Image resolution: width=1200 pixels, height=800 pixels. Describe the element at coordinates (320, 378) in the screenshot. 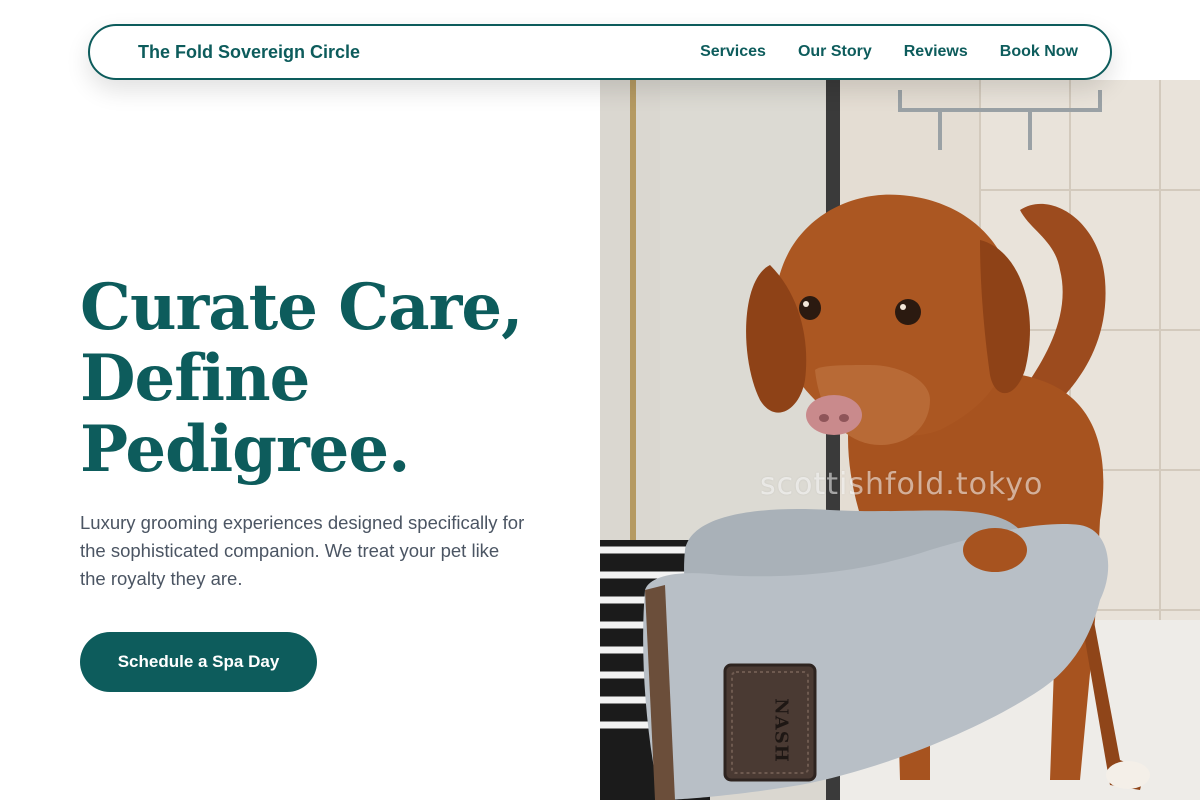

I see `hero-headline: Curate Care, Define Pedigree.` at that location.